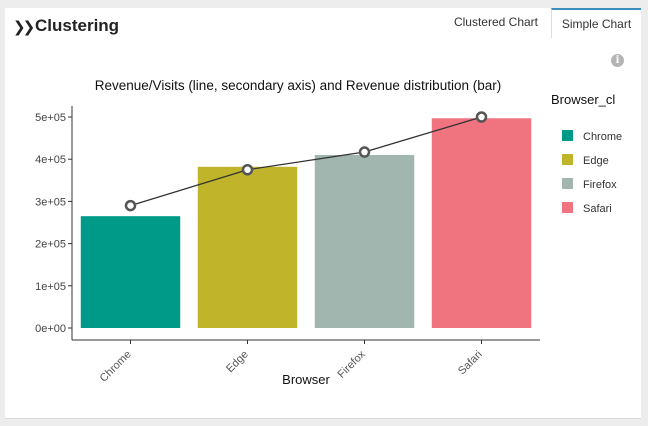  What do you see at coordinates (600, 185) in the screenshot?
I see `legend-label-firefox: Firefox` at bounding box center [600, 185].